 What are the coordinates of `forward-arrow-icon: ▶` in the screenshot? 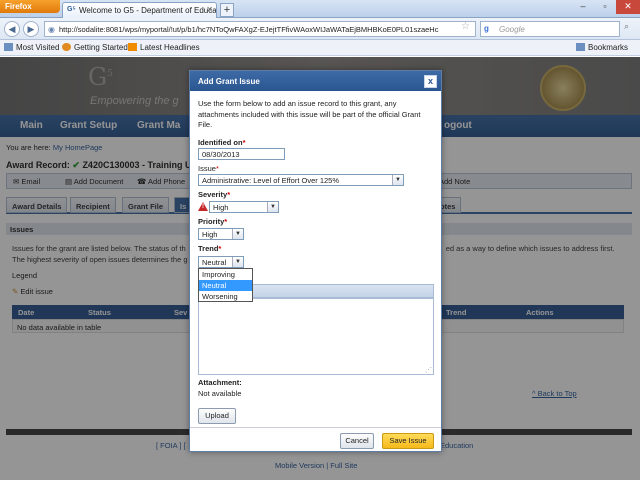 It's located at (31, 29).